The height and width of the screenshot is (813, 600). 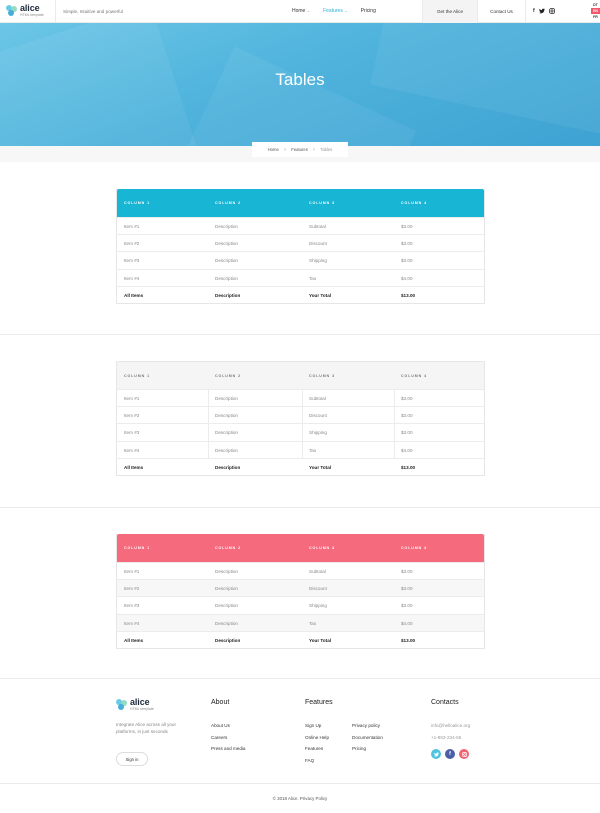 What do you see at coordinates (300, 783) in the screenshot?
I see `footer-divider` at bounding box center [300, 783].